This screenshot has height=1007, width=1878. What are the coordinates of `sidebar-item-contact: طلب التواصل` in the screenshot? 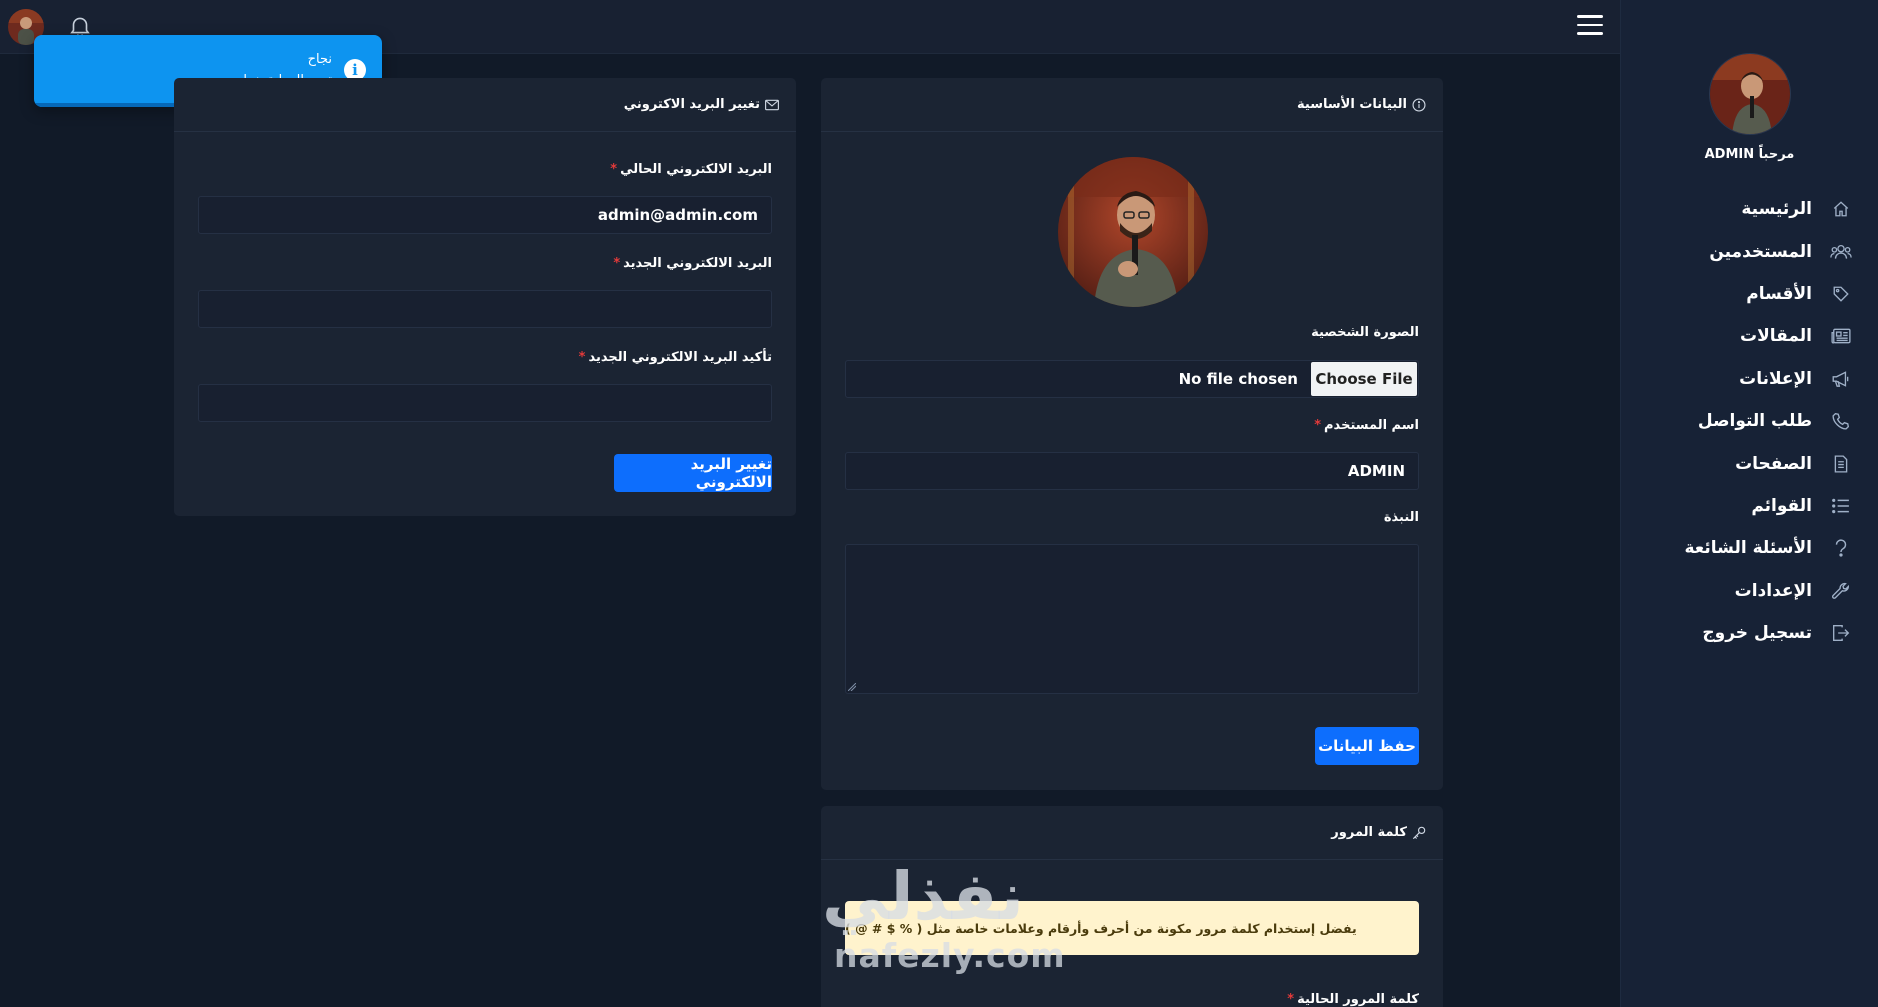 It's located at (1749, 421).